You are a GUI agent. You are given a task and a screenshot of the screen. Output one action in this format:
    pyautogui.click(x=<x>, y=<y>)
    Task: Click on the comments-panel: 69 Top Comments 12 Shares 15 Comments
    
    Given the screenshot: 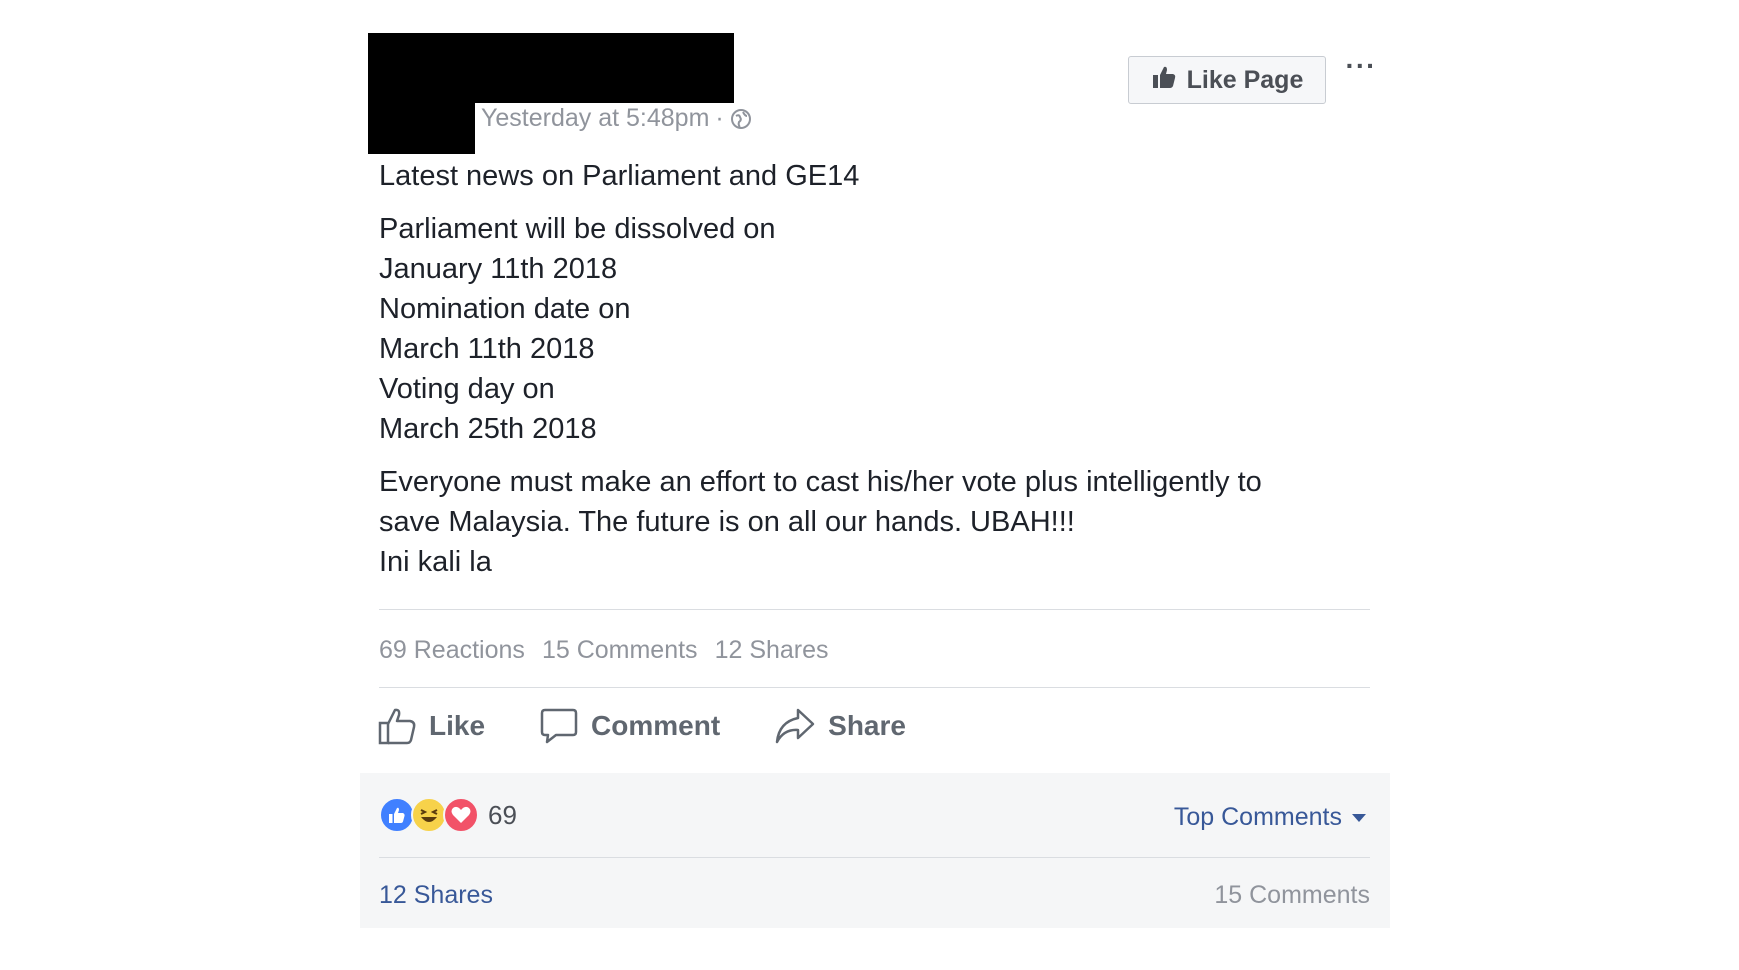 What is the action you would take?
    pyautogui.click(x=875, y=850)
    